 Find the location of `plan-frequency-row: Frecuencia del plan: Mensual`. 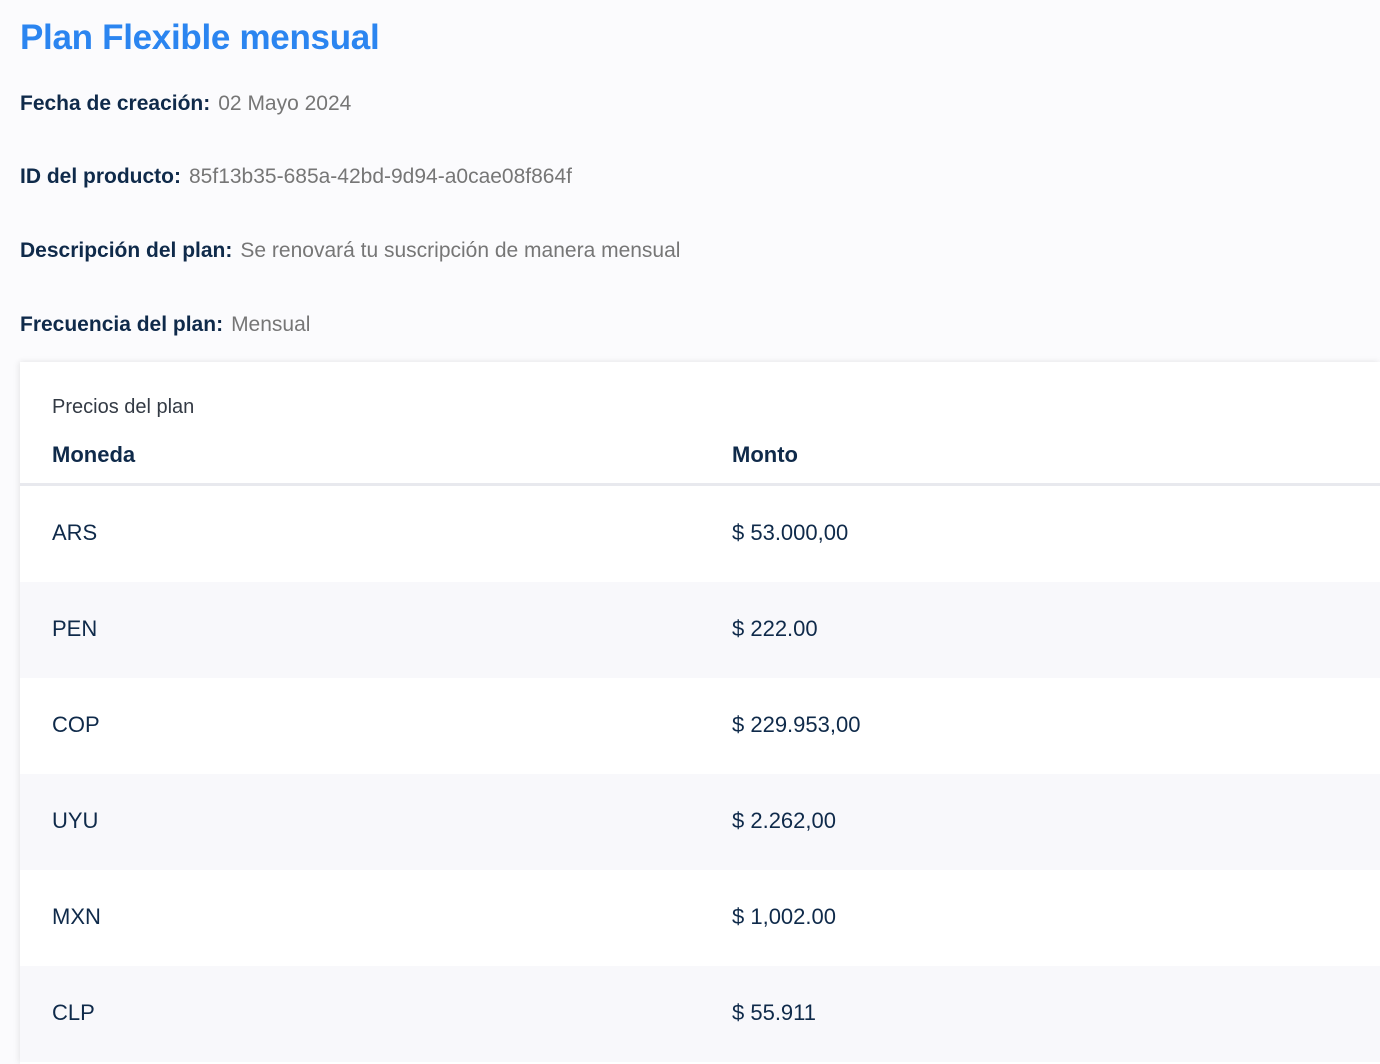

plan-frequency-row: Frecuencia del plan: Mensual is located at coordinates (165, 325).